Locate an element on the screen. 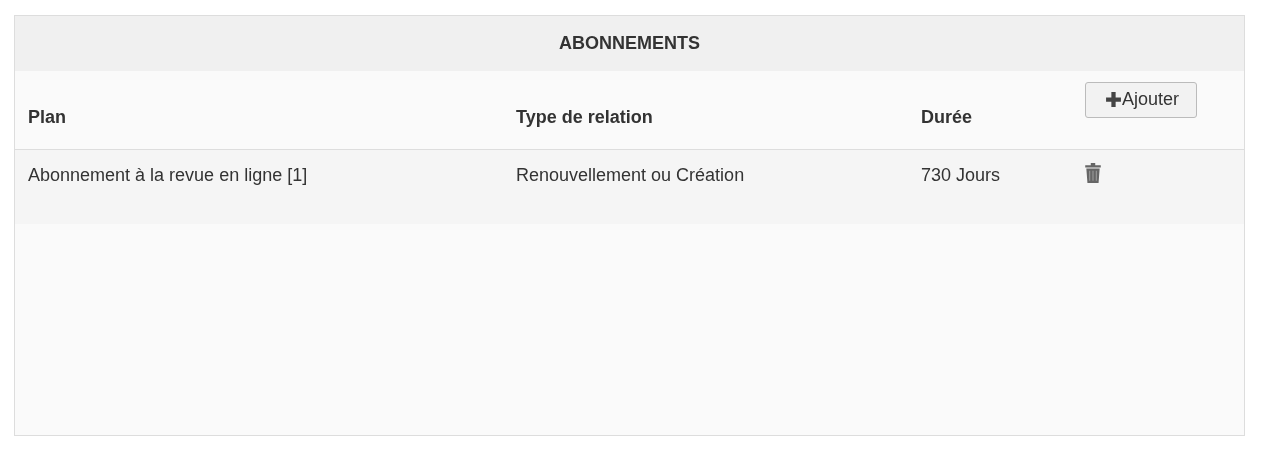 The width and height of the screenshot is (1261, 469). panel-title: ABONNEMENTS is located at coordinates (629, 43).